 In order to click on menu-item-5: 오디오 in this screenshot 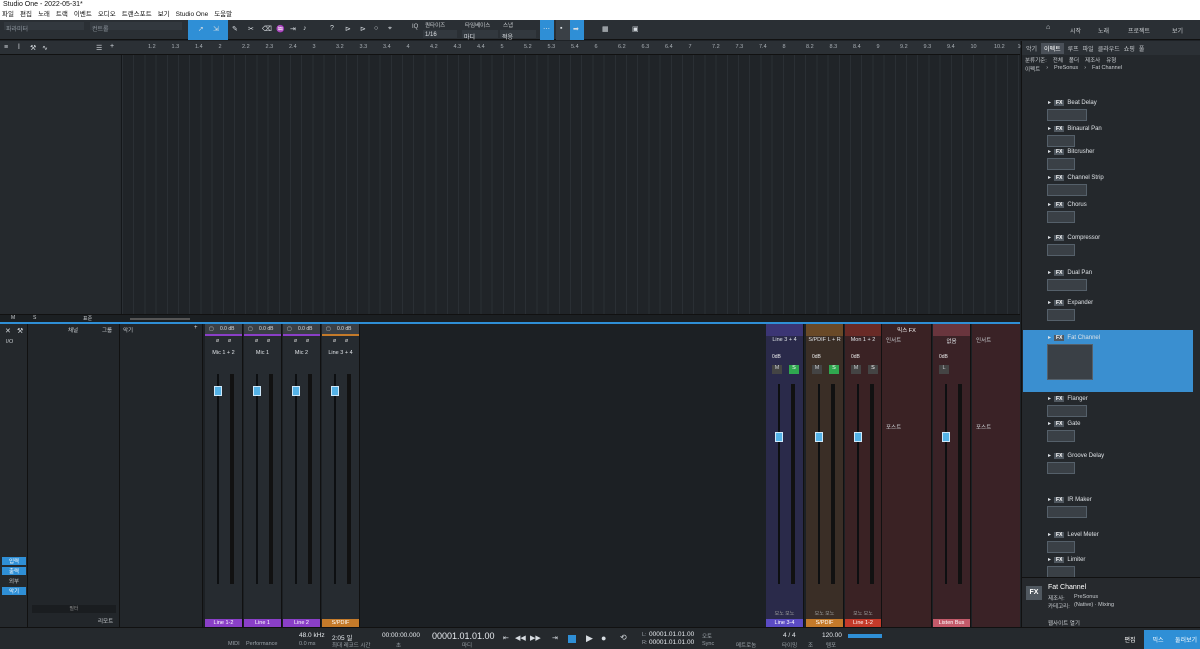, I will do `click(107, 14)`.